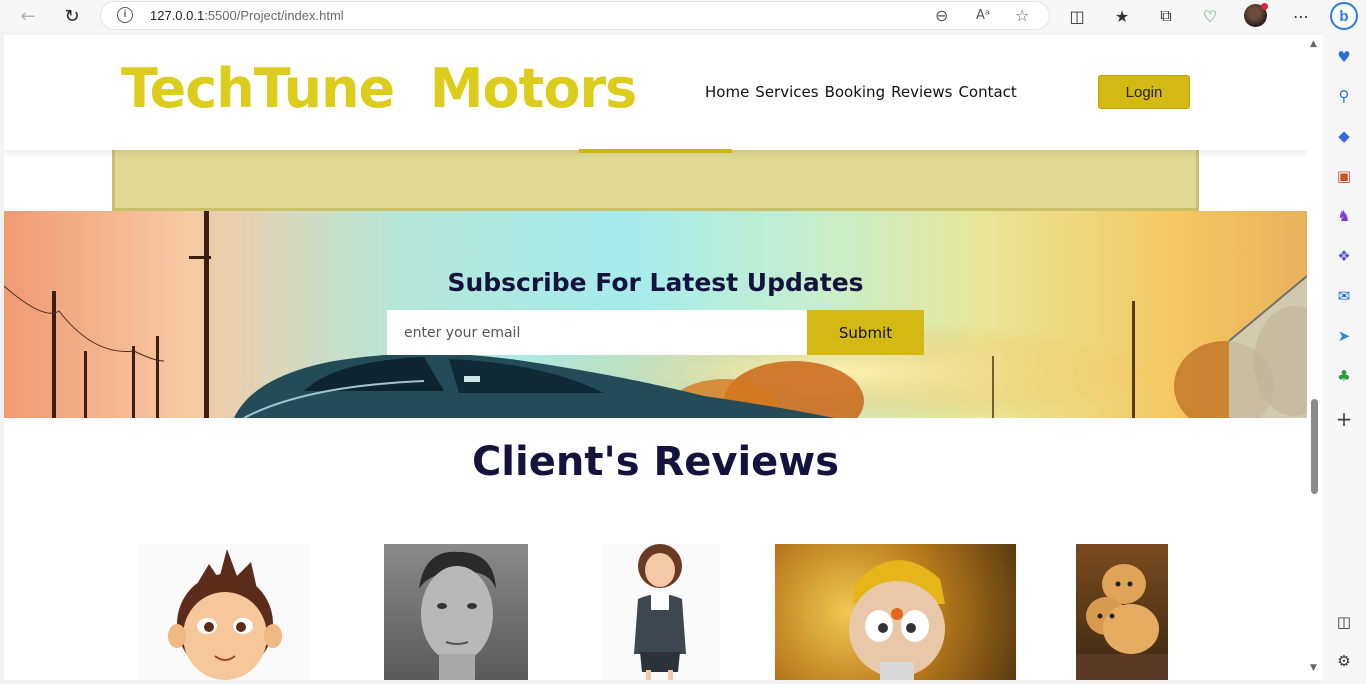  Describe the element at coordinates (247, 15) in the screenshot. I see `url-text: 127.0.0.1:5500/Project/index.html` at that location.